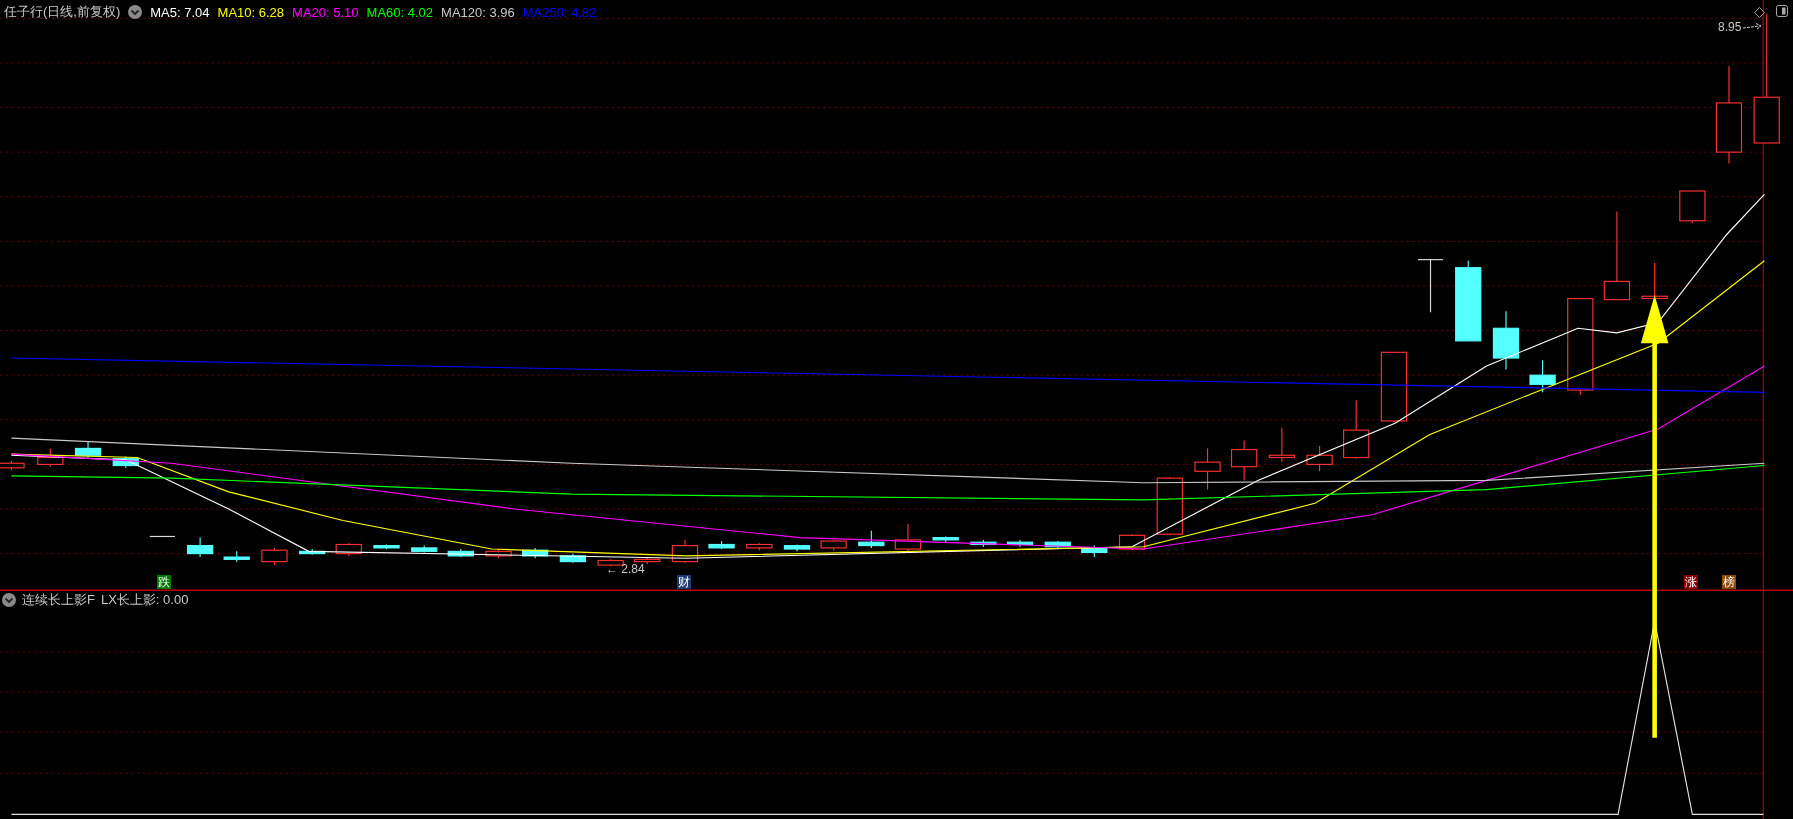 This screenshot has width=1793, height=819. I want to click on panel-toggle-icon, so click(1782, 11).